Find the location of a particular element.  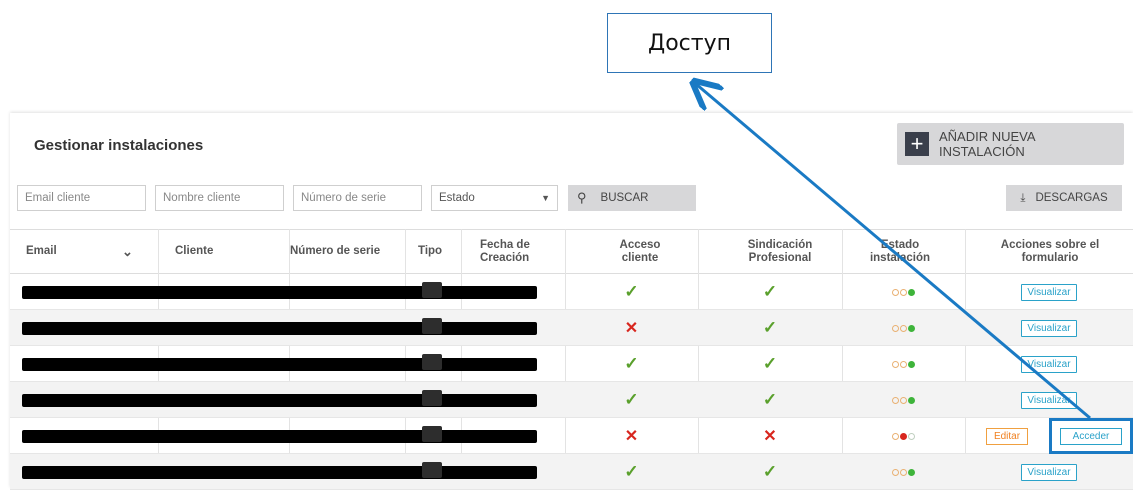

downloads-button-label: DESCARGAS is located at coordinates (1071, 198).